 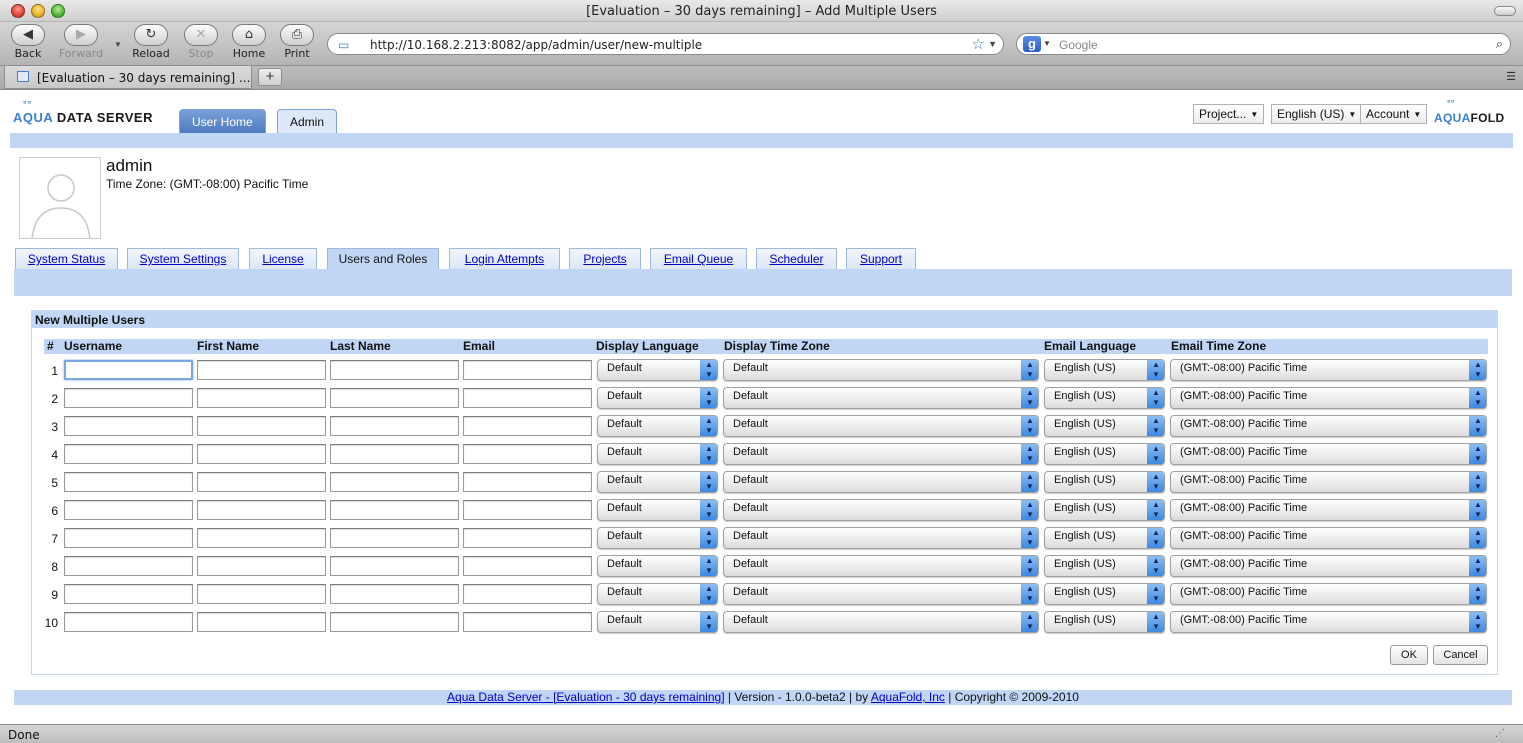 I want to click on reload-button: ↻ Reload, so click(x=151, y=42).